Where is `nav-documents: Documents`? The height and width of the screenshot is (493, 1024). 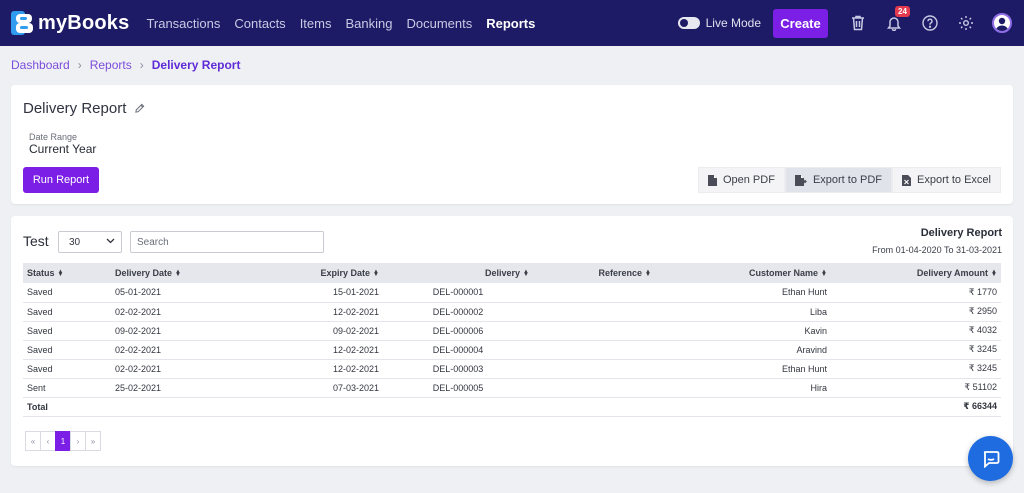
nav-documents: Documents is located at coordinates (439, 23).